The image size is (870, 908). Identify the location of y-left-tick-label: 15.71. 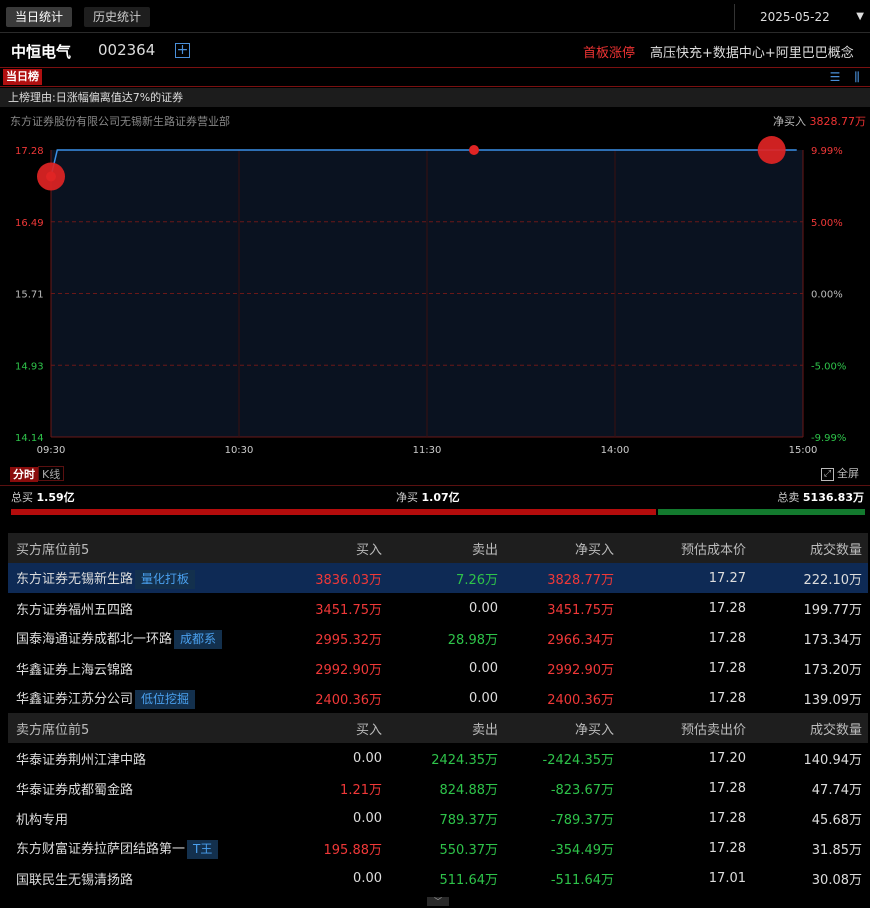
(29, 295).